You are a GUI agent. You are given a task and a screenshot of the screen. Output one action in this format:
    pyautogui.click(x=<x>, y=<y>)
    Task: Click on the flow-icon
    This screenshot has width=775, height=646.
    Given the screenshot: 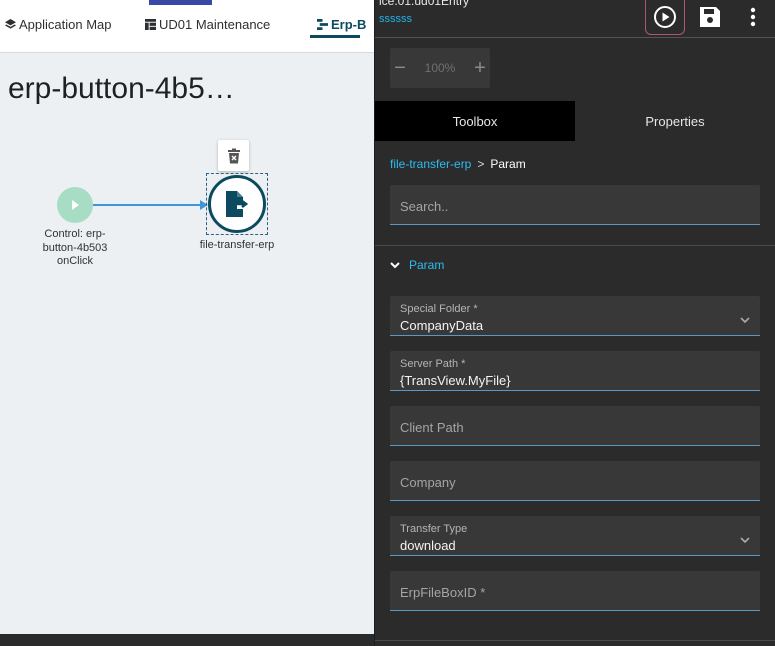 What is the action you would take?
    pyautogui.click(x=322, y=24)
    